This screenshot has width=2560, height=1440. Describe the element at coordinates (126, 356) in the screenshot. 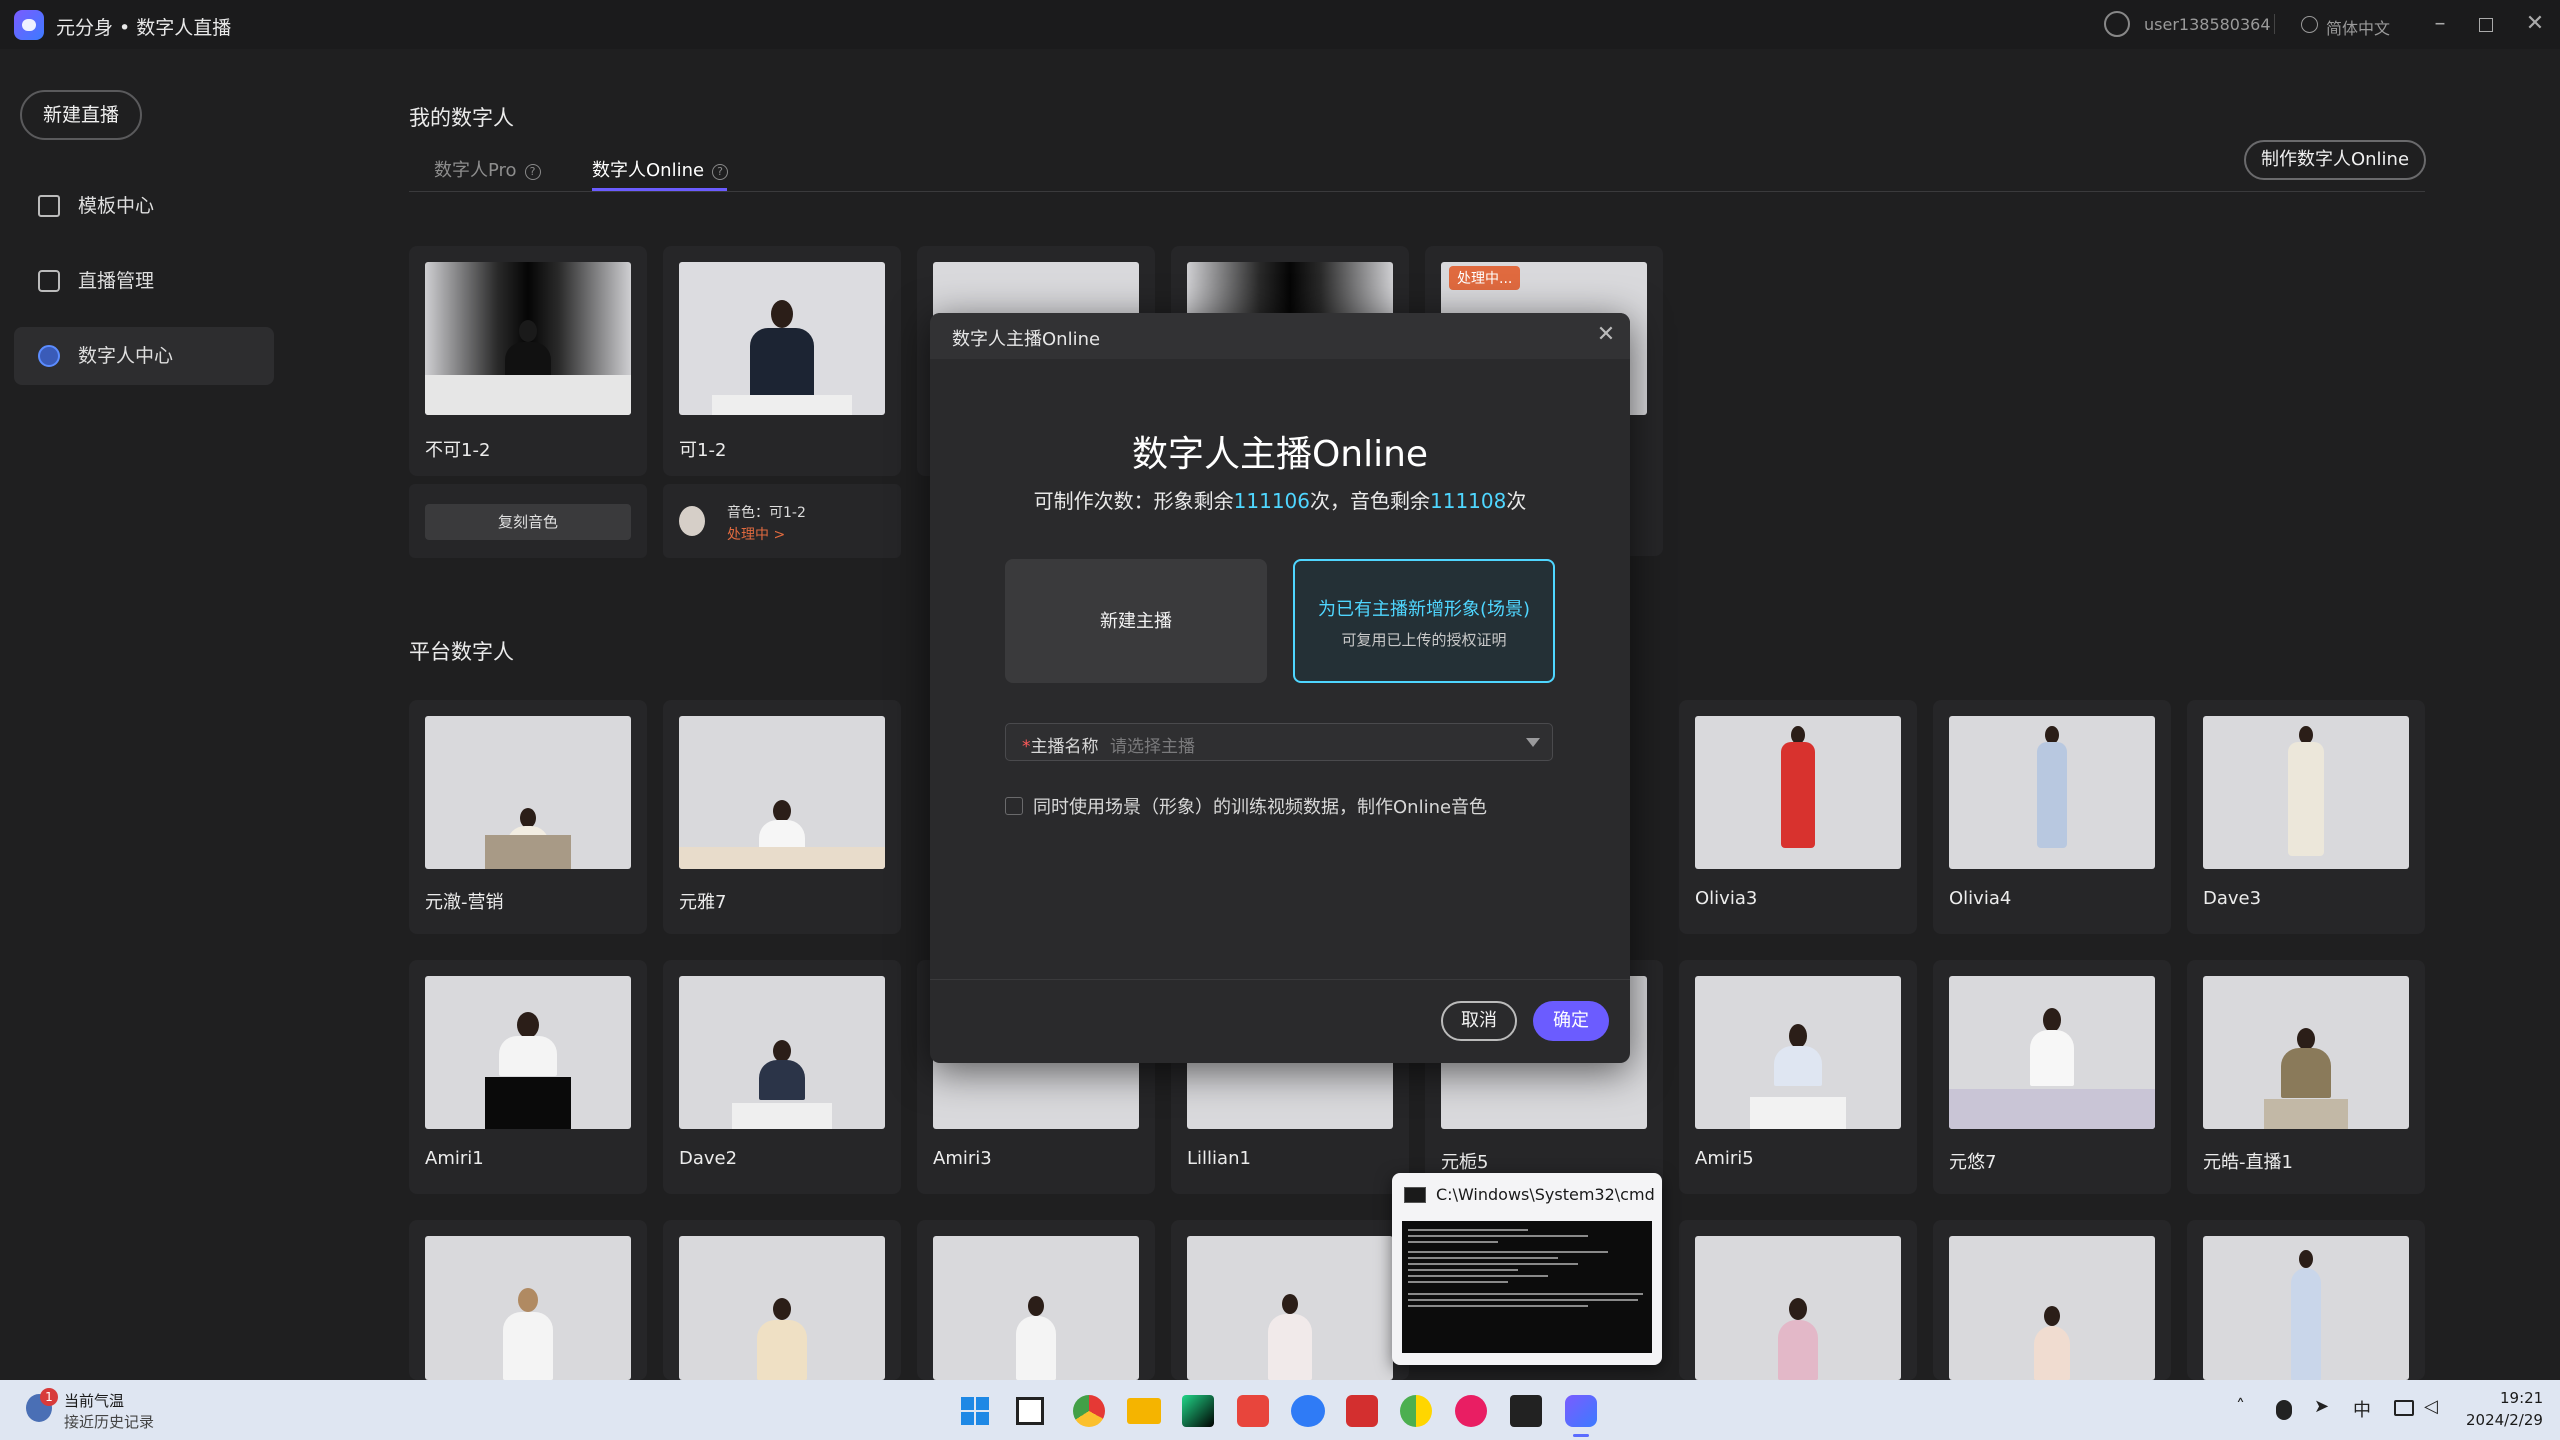

I see `sidebar-item-label: 数字人中心` at that location.